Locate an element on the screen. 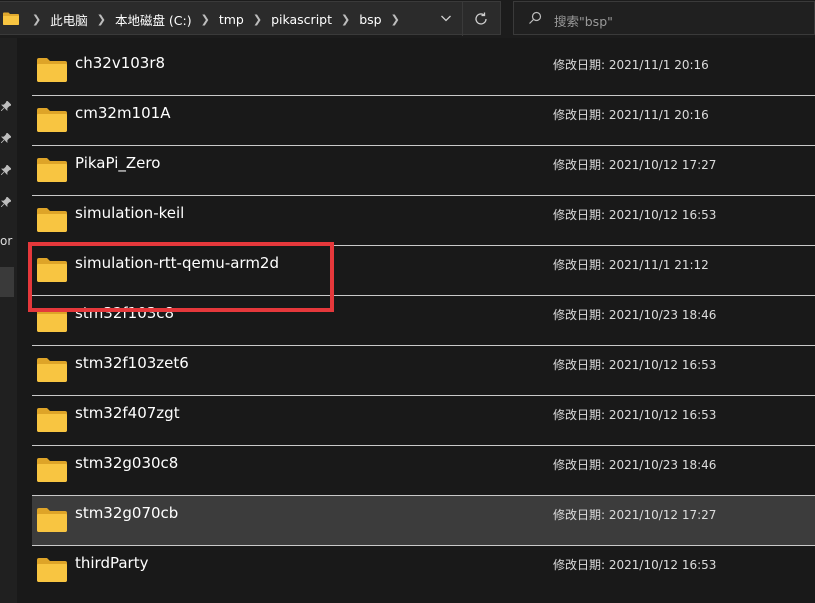 The image size is (815, 603). modified-date: 修改日期: 2021/11/1 21:12 is located at coordinates (631, 265).